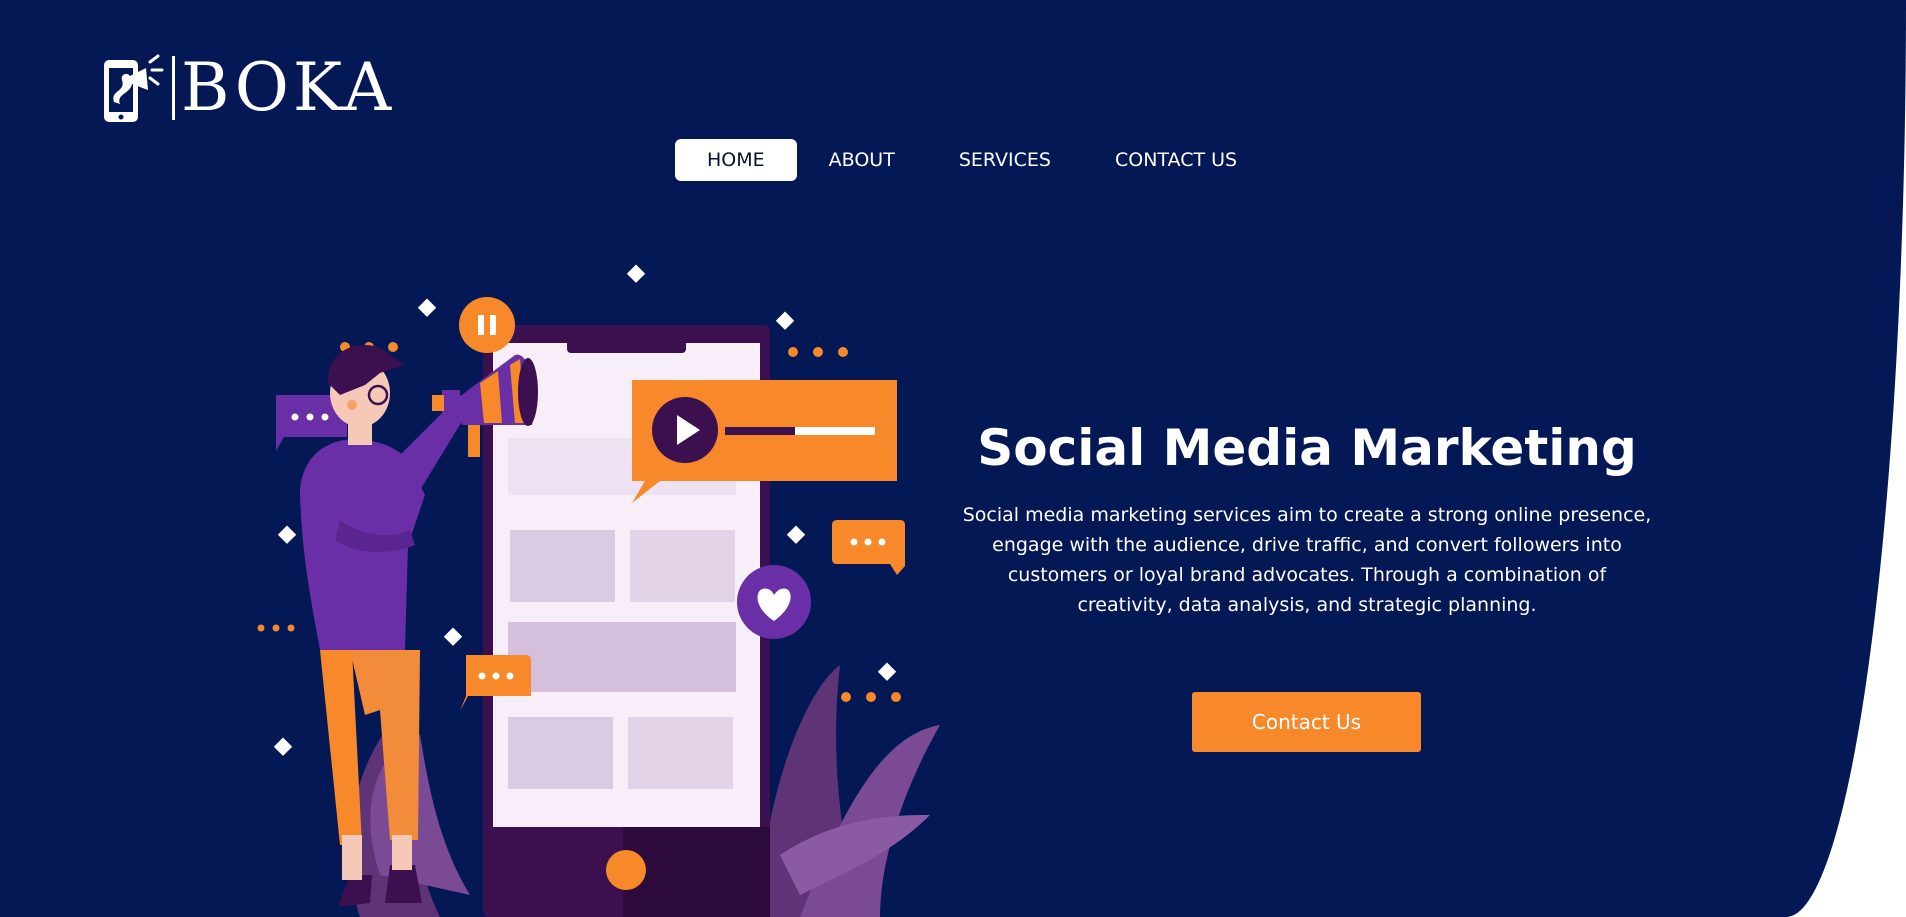 This screenshot has width=1906, height=917. What do you see at coordinates (736, 160) in the screenshot?
I see `nav-home: HOME` at bounding box center [736, 160].